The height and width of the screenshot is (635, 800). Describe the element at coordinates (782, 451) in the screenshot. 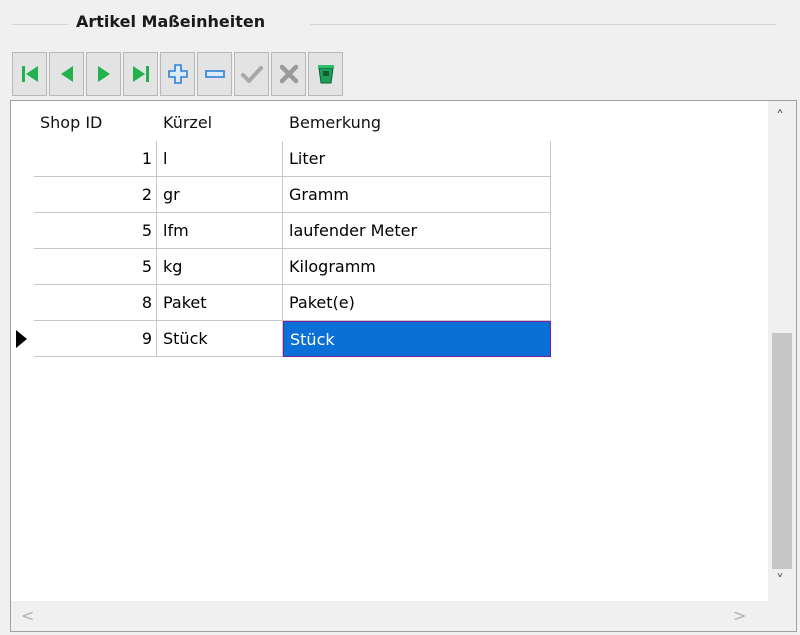

I see `vertical-scroll-thumb` at that location.